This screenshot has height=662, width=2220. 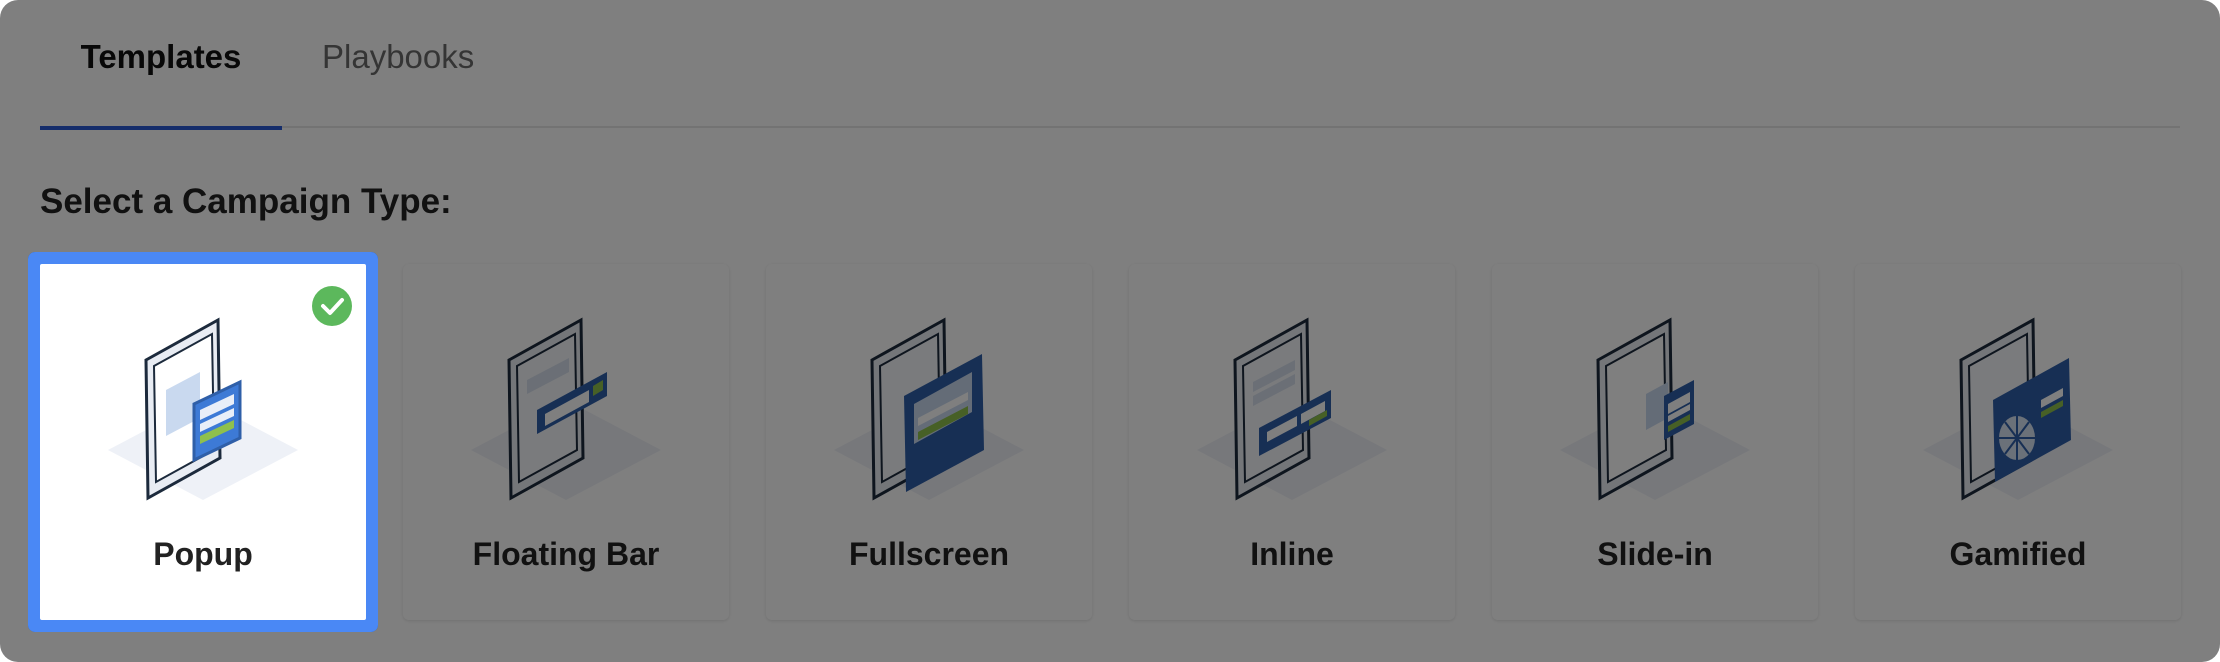 What do you see at coordinates (332, 306) in the screenshot?
I see `selected-check-icon` at bounding box center [332, 306].